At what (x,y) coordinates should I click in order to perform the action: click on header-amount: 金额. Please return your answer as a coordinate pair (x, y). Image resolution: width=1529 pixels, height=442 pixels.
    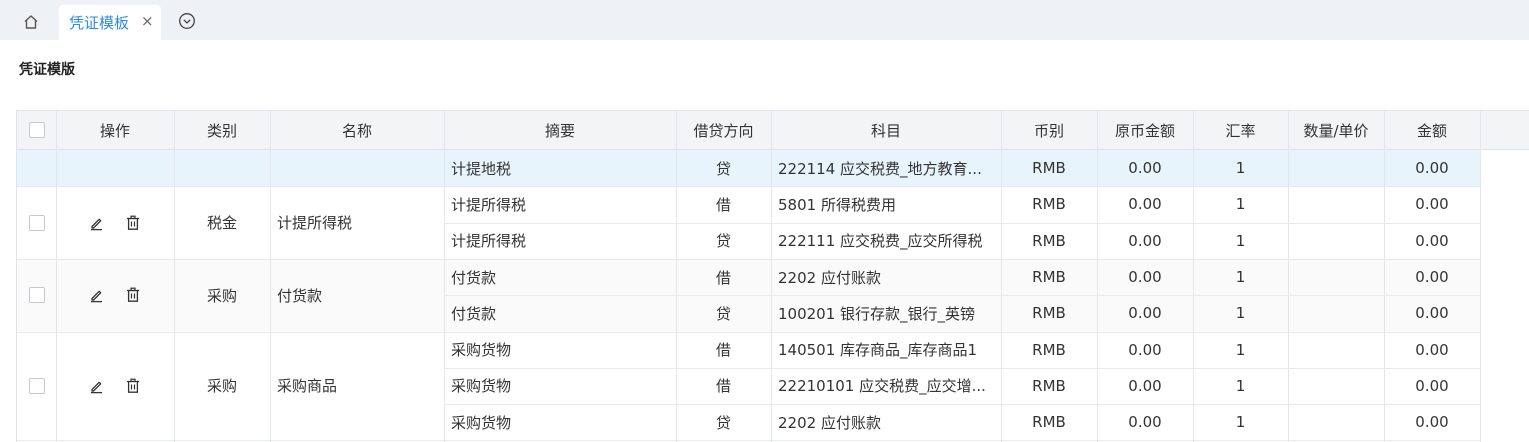
    Looking at the image, I should click on (1431, 131).